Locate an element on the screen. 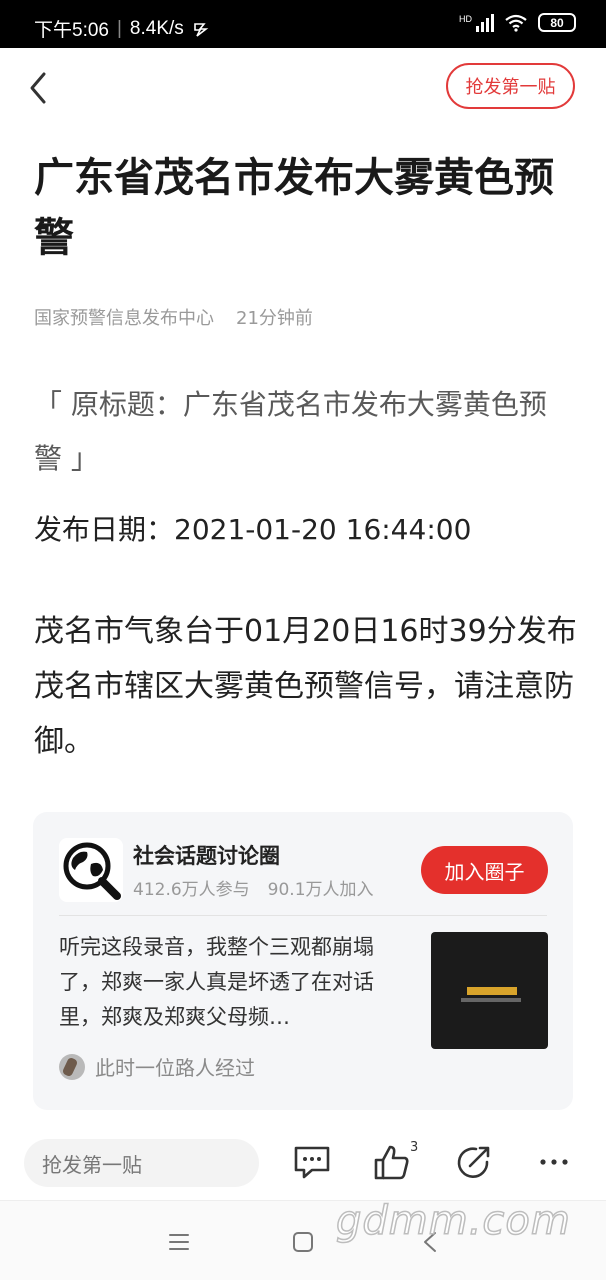  avatar is located at coordinates (72, 1066).